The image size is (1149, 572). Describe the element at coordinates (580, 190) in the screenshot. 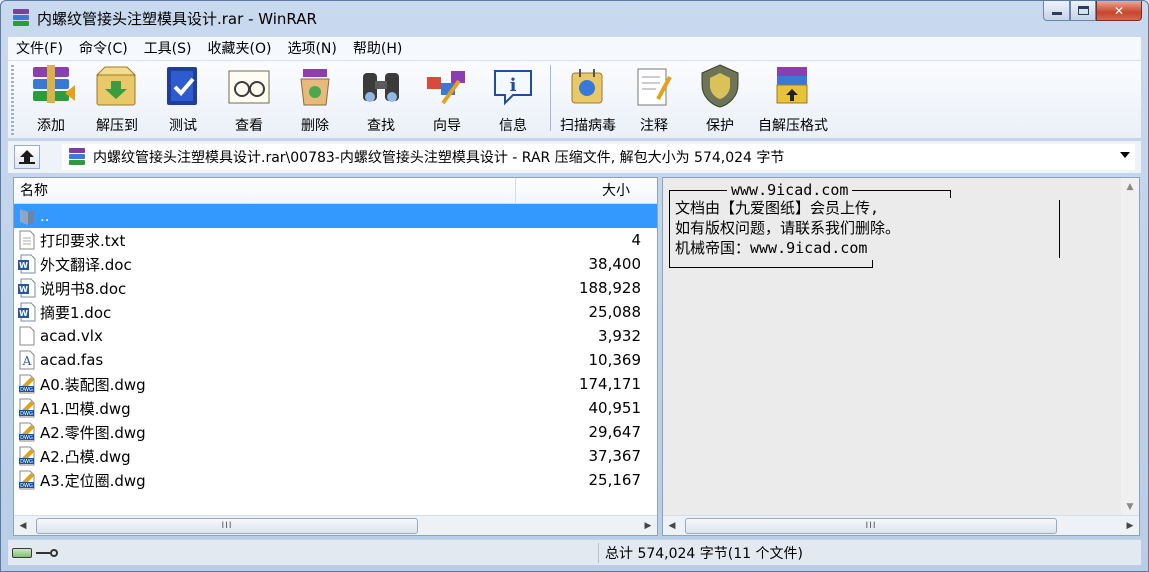

I see `column-header-size: 大小` at that location.